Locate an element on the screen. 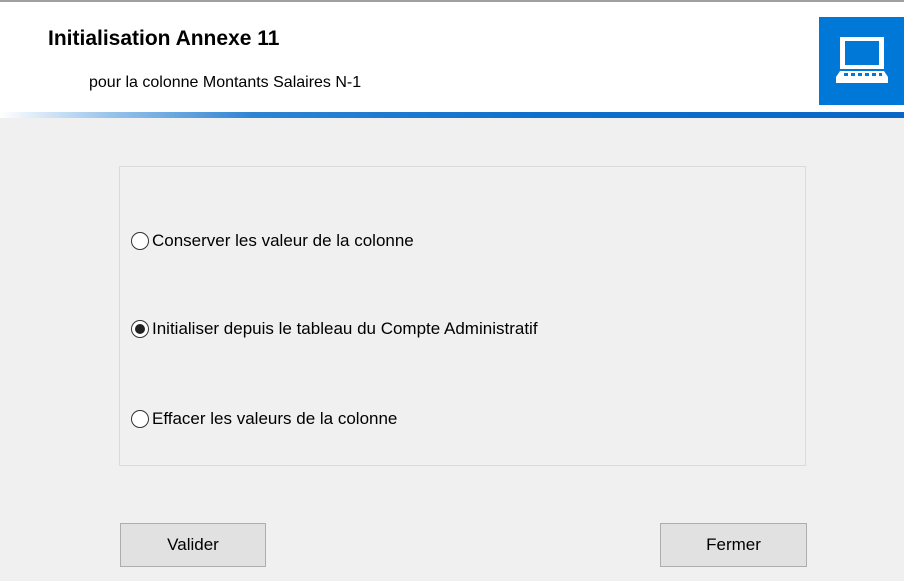  radio-keep-values: Conserver les valeur de la colonne is located at coordinates (272, 241).